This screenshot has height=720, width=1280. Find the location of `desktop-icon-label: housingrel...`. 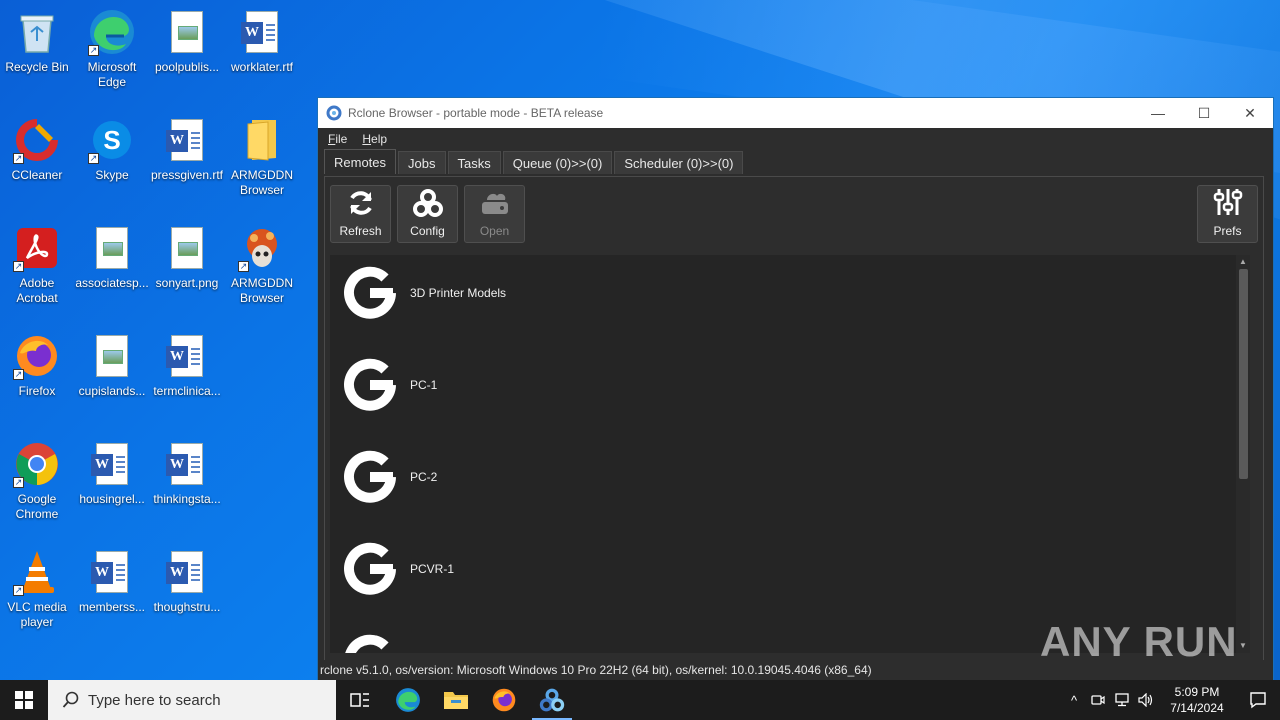

desktop-icon-label: housingrel... is located at coordinates (112, 499).